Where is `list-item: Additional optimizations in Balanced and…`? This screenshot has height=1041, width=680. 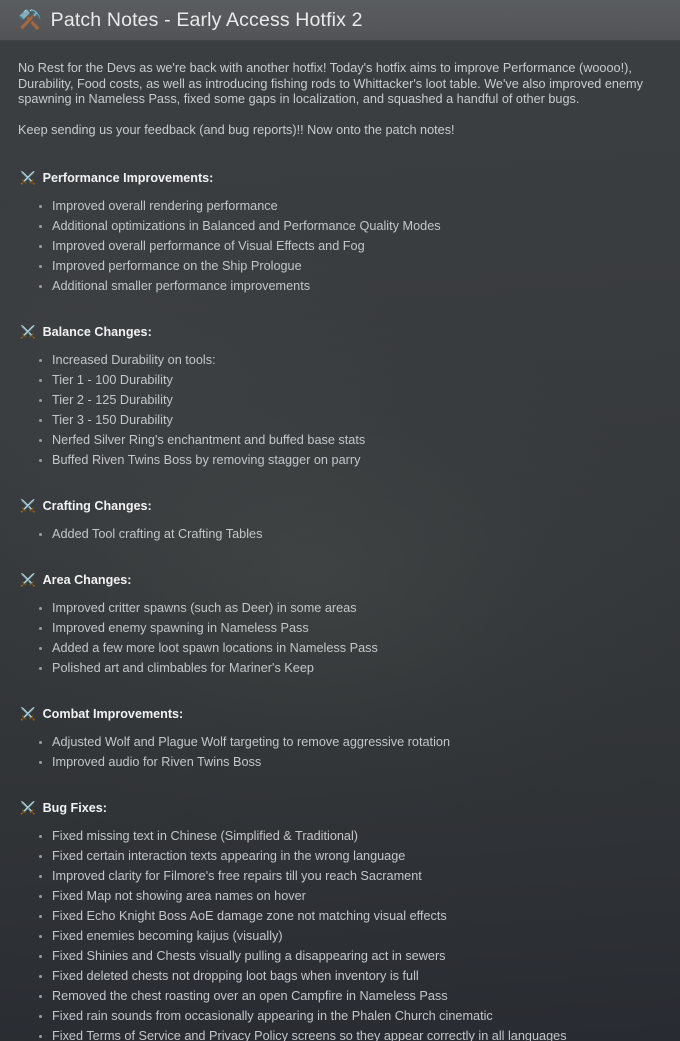 list-item: Additional optimizations in Balanced and… is located at coordinates (342, 226).